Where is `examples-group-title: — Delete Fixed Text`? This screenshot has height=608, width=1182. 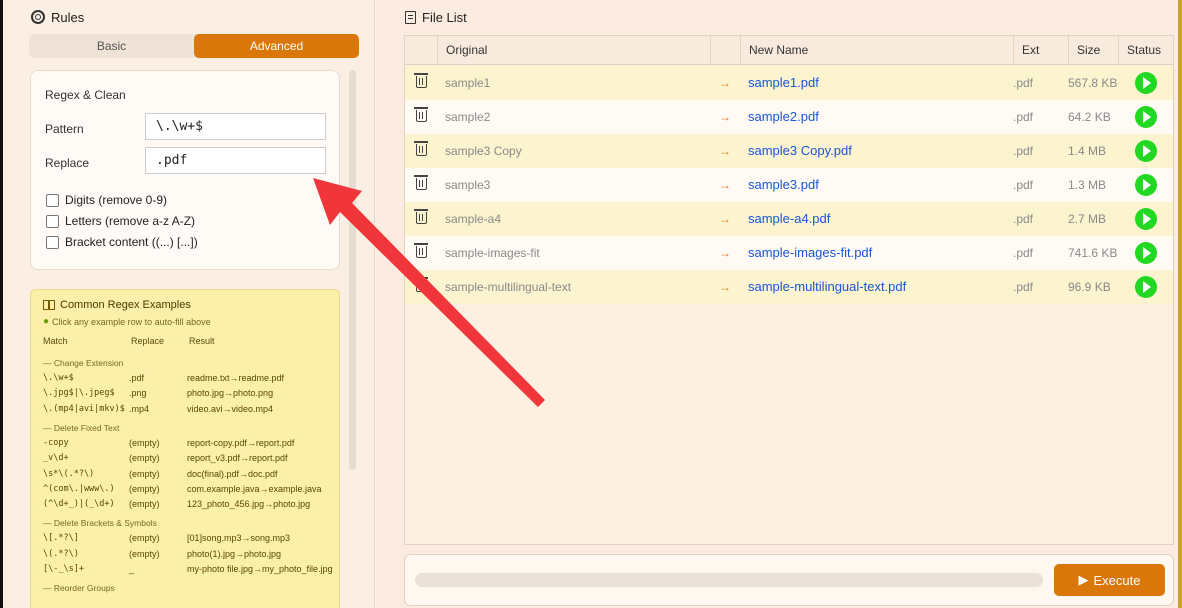
examples-group-title: — Delete Fixed Text is located at coordinates (81, 427).